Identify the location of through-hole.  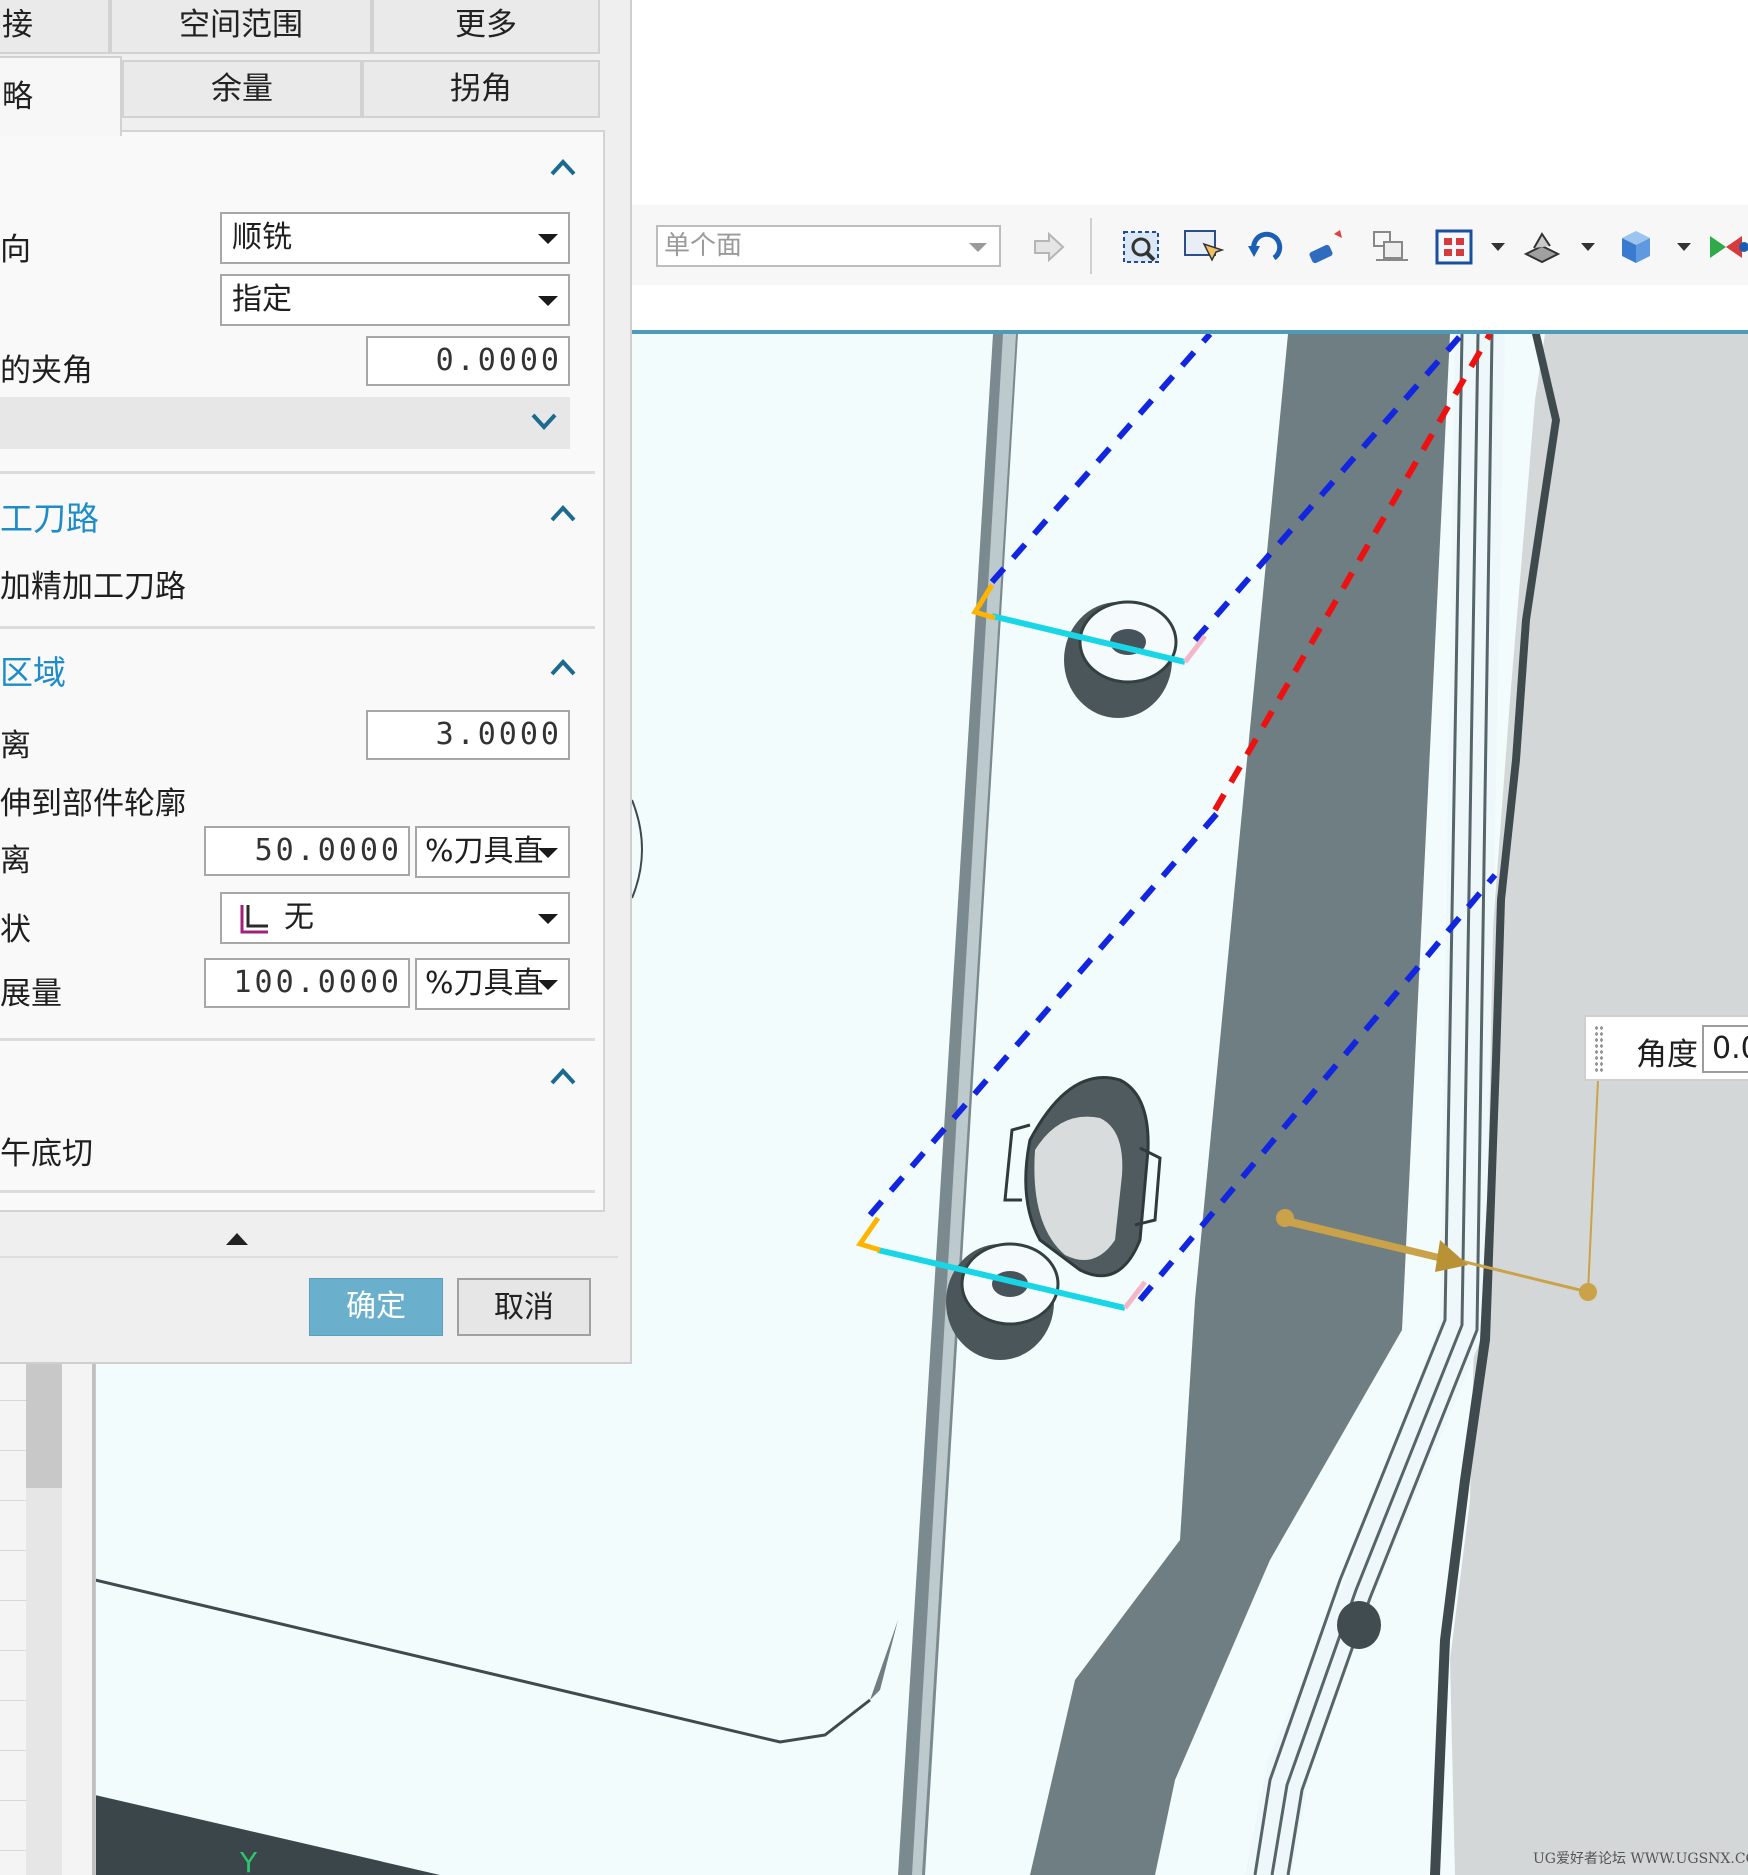
(1359, 1625).